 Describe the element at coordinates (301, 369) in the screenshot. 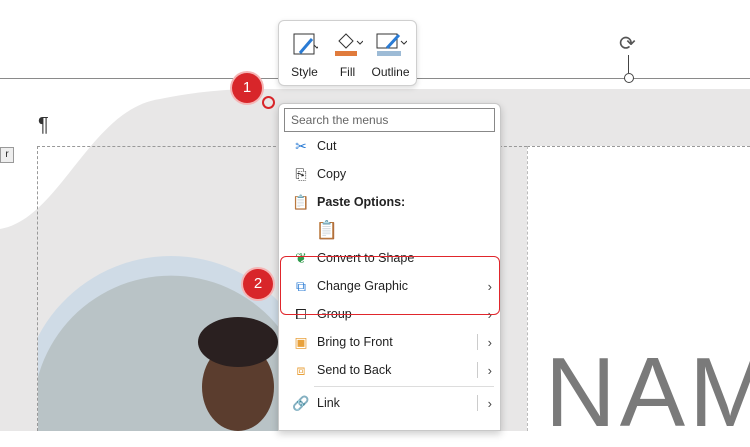

I see `send-back-icon: ⧈` at that location.